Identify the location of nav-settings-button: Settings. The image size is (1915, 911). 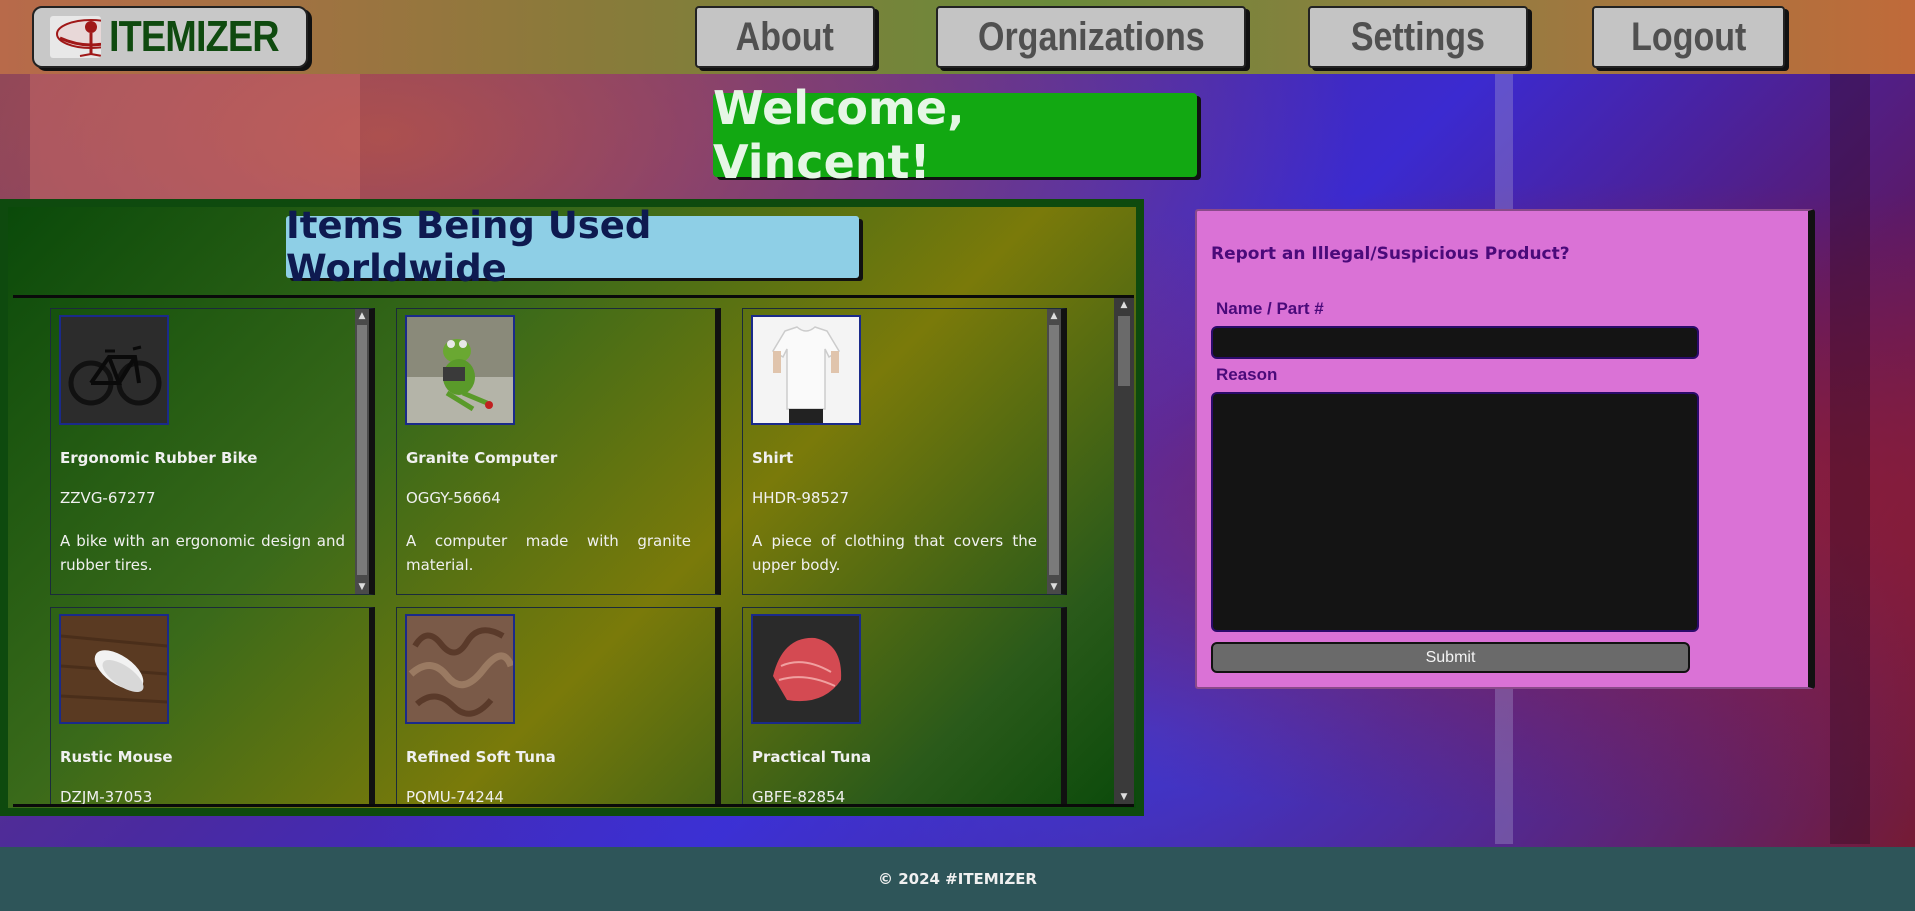
(1418, 37).